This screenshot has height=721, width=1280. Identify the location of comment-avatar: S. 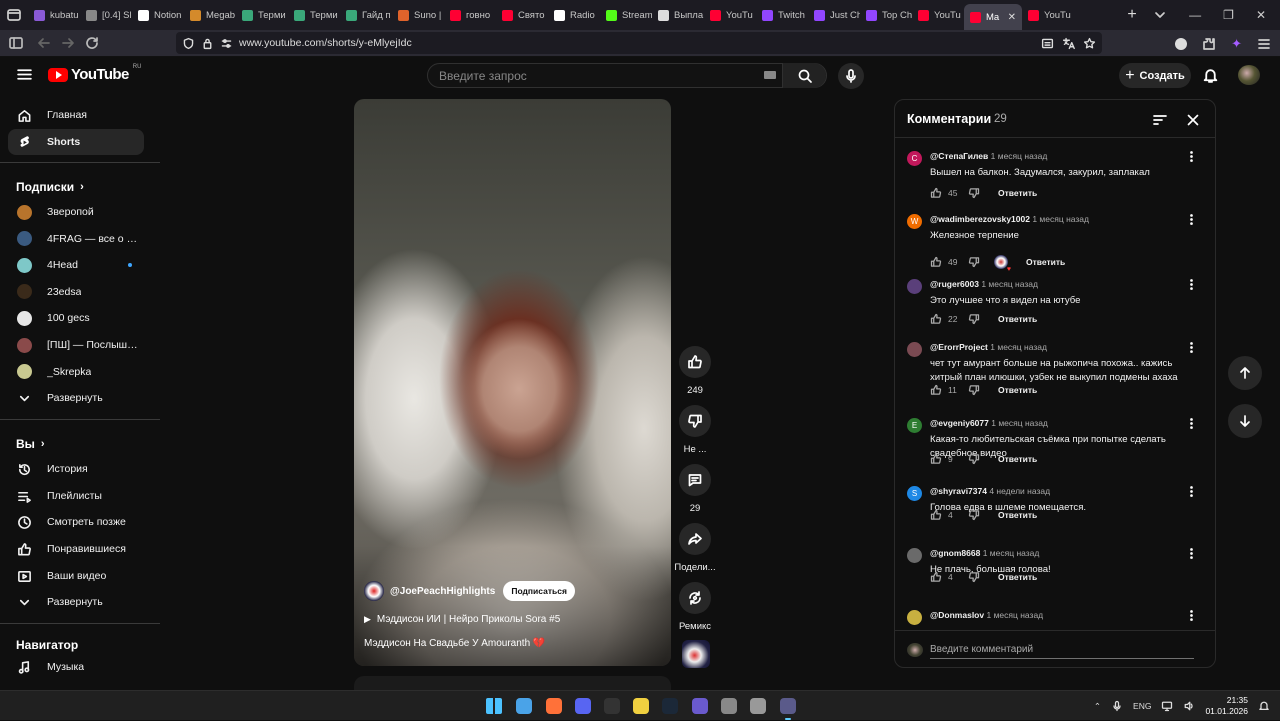
(914, 493).